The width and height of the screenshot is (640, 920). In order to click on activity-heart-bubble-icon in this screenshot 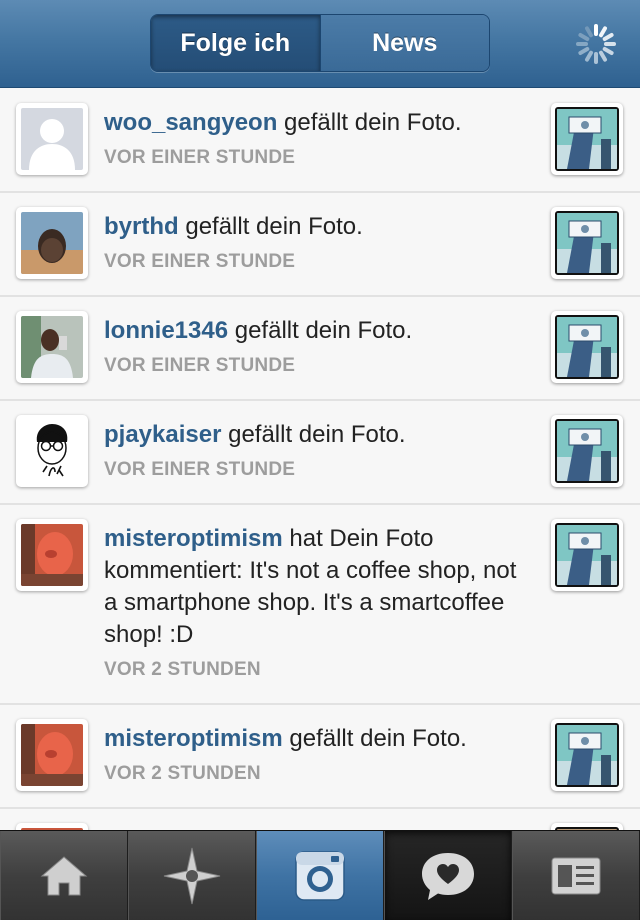, I will do `click(448, 876)`.